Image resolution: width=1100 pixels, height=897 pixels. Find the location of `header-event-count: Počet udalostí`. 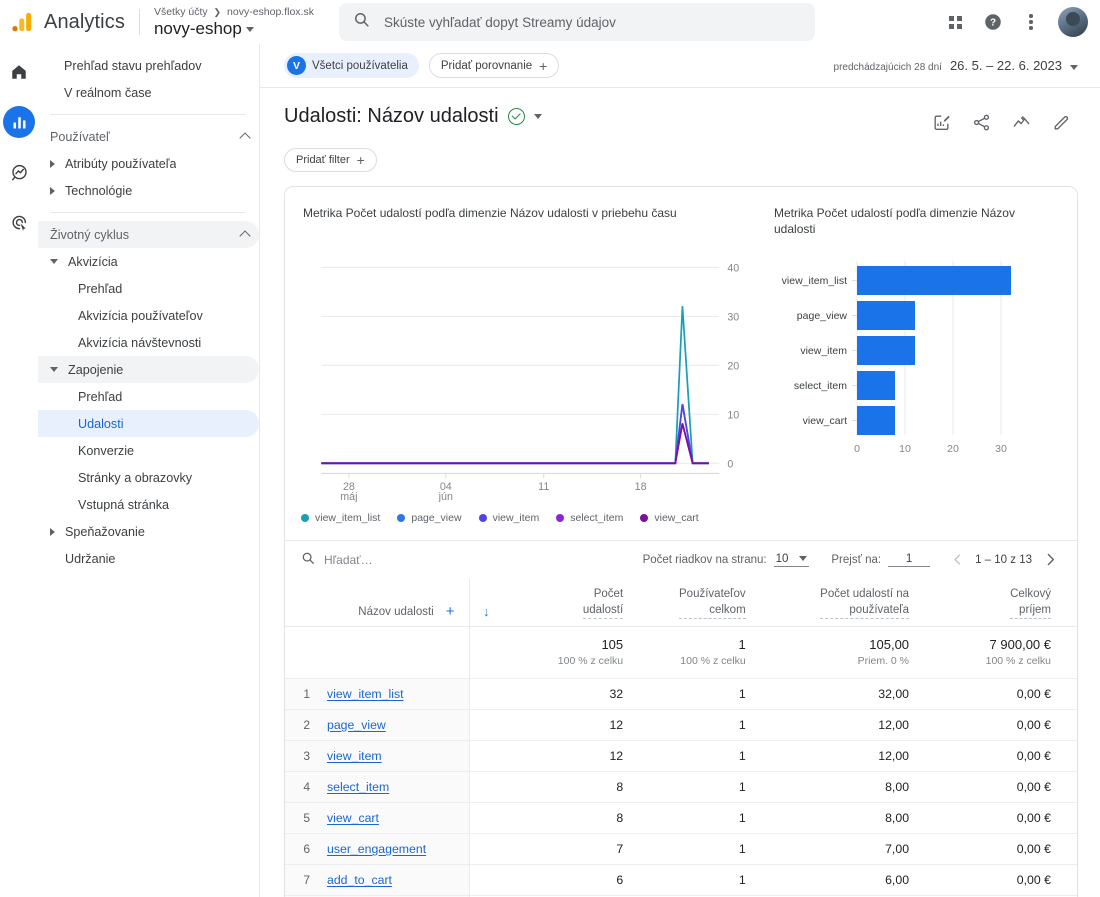

header-event-count: Počet udalostí is located at coordinates (563, 603).